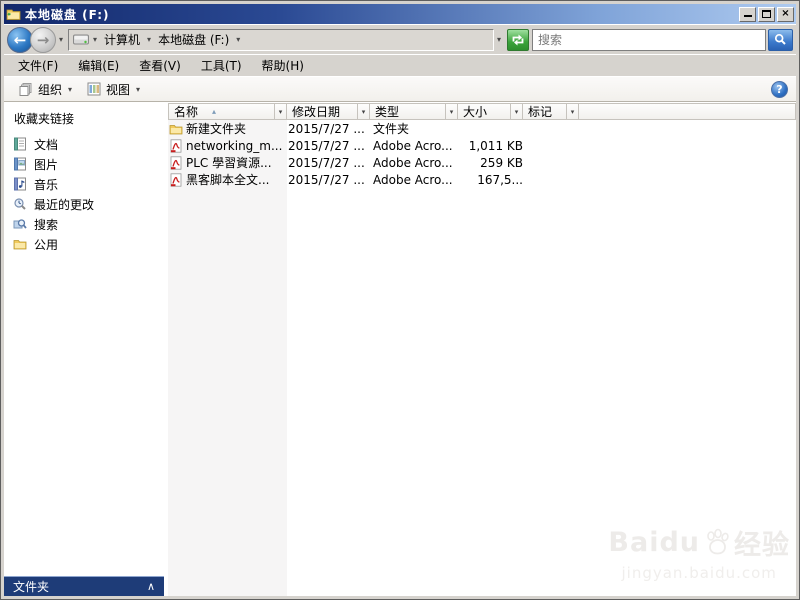 The width and height of the screenshot is (800, 600). What do you see at coordinates (95, 39) in the screenshot?
I see `drive-dropdown-icon: ▾` at bounding box center [95, 39].